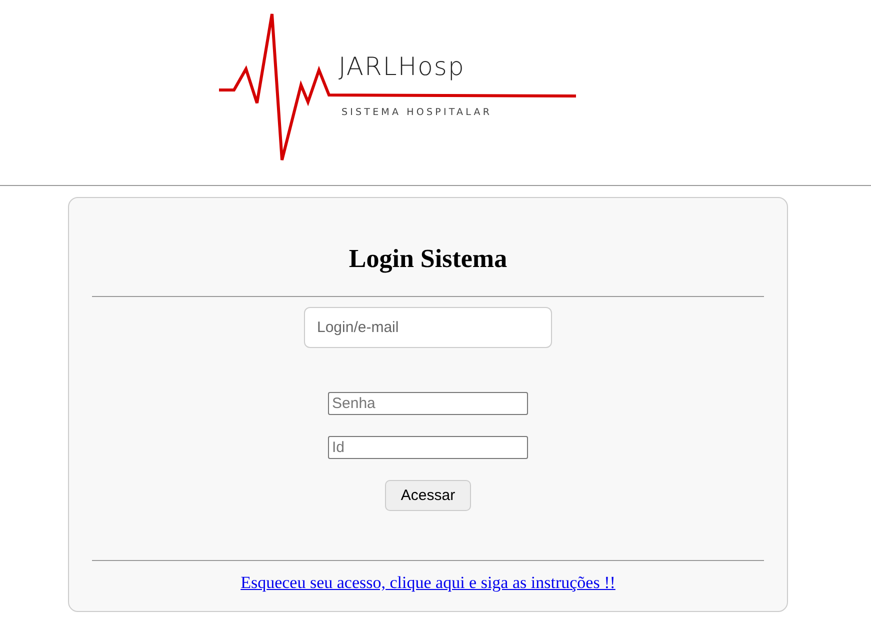 The height and width of the screenshot is (641, 871). I want to click on input-field: Id, so click(428, 447).